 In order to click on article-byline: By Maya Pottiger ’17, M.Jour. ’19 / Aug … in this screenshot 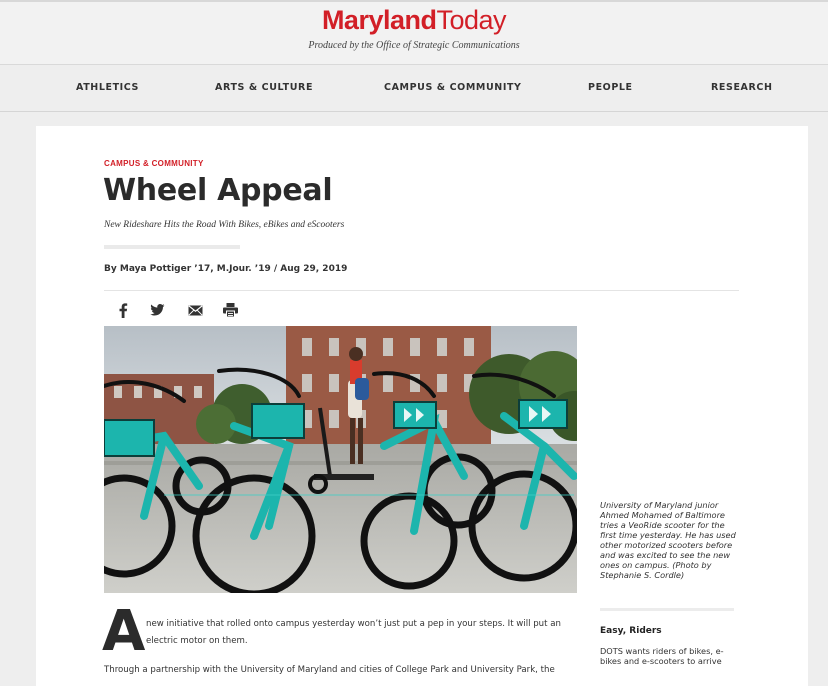, I will do `click(226, 269)`.